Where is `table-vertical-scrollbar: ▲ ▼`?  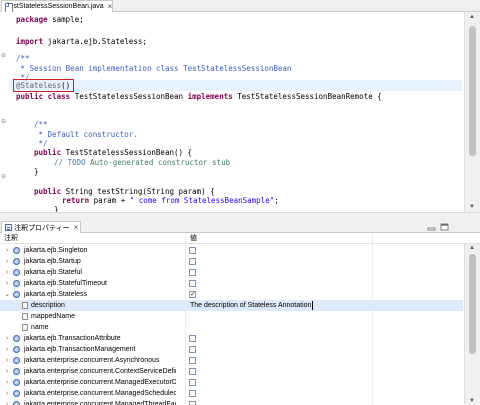
table-vertical-scrollbar: ▲ ▼ is located at coordinates (472, 324).